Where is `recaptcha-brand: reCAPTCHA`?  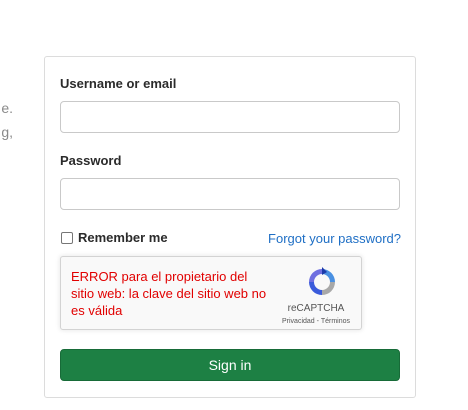 recaptcha-brand: reCAPTCHA is located at coordinates (316, 308).